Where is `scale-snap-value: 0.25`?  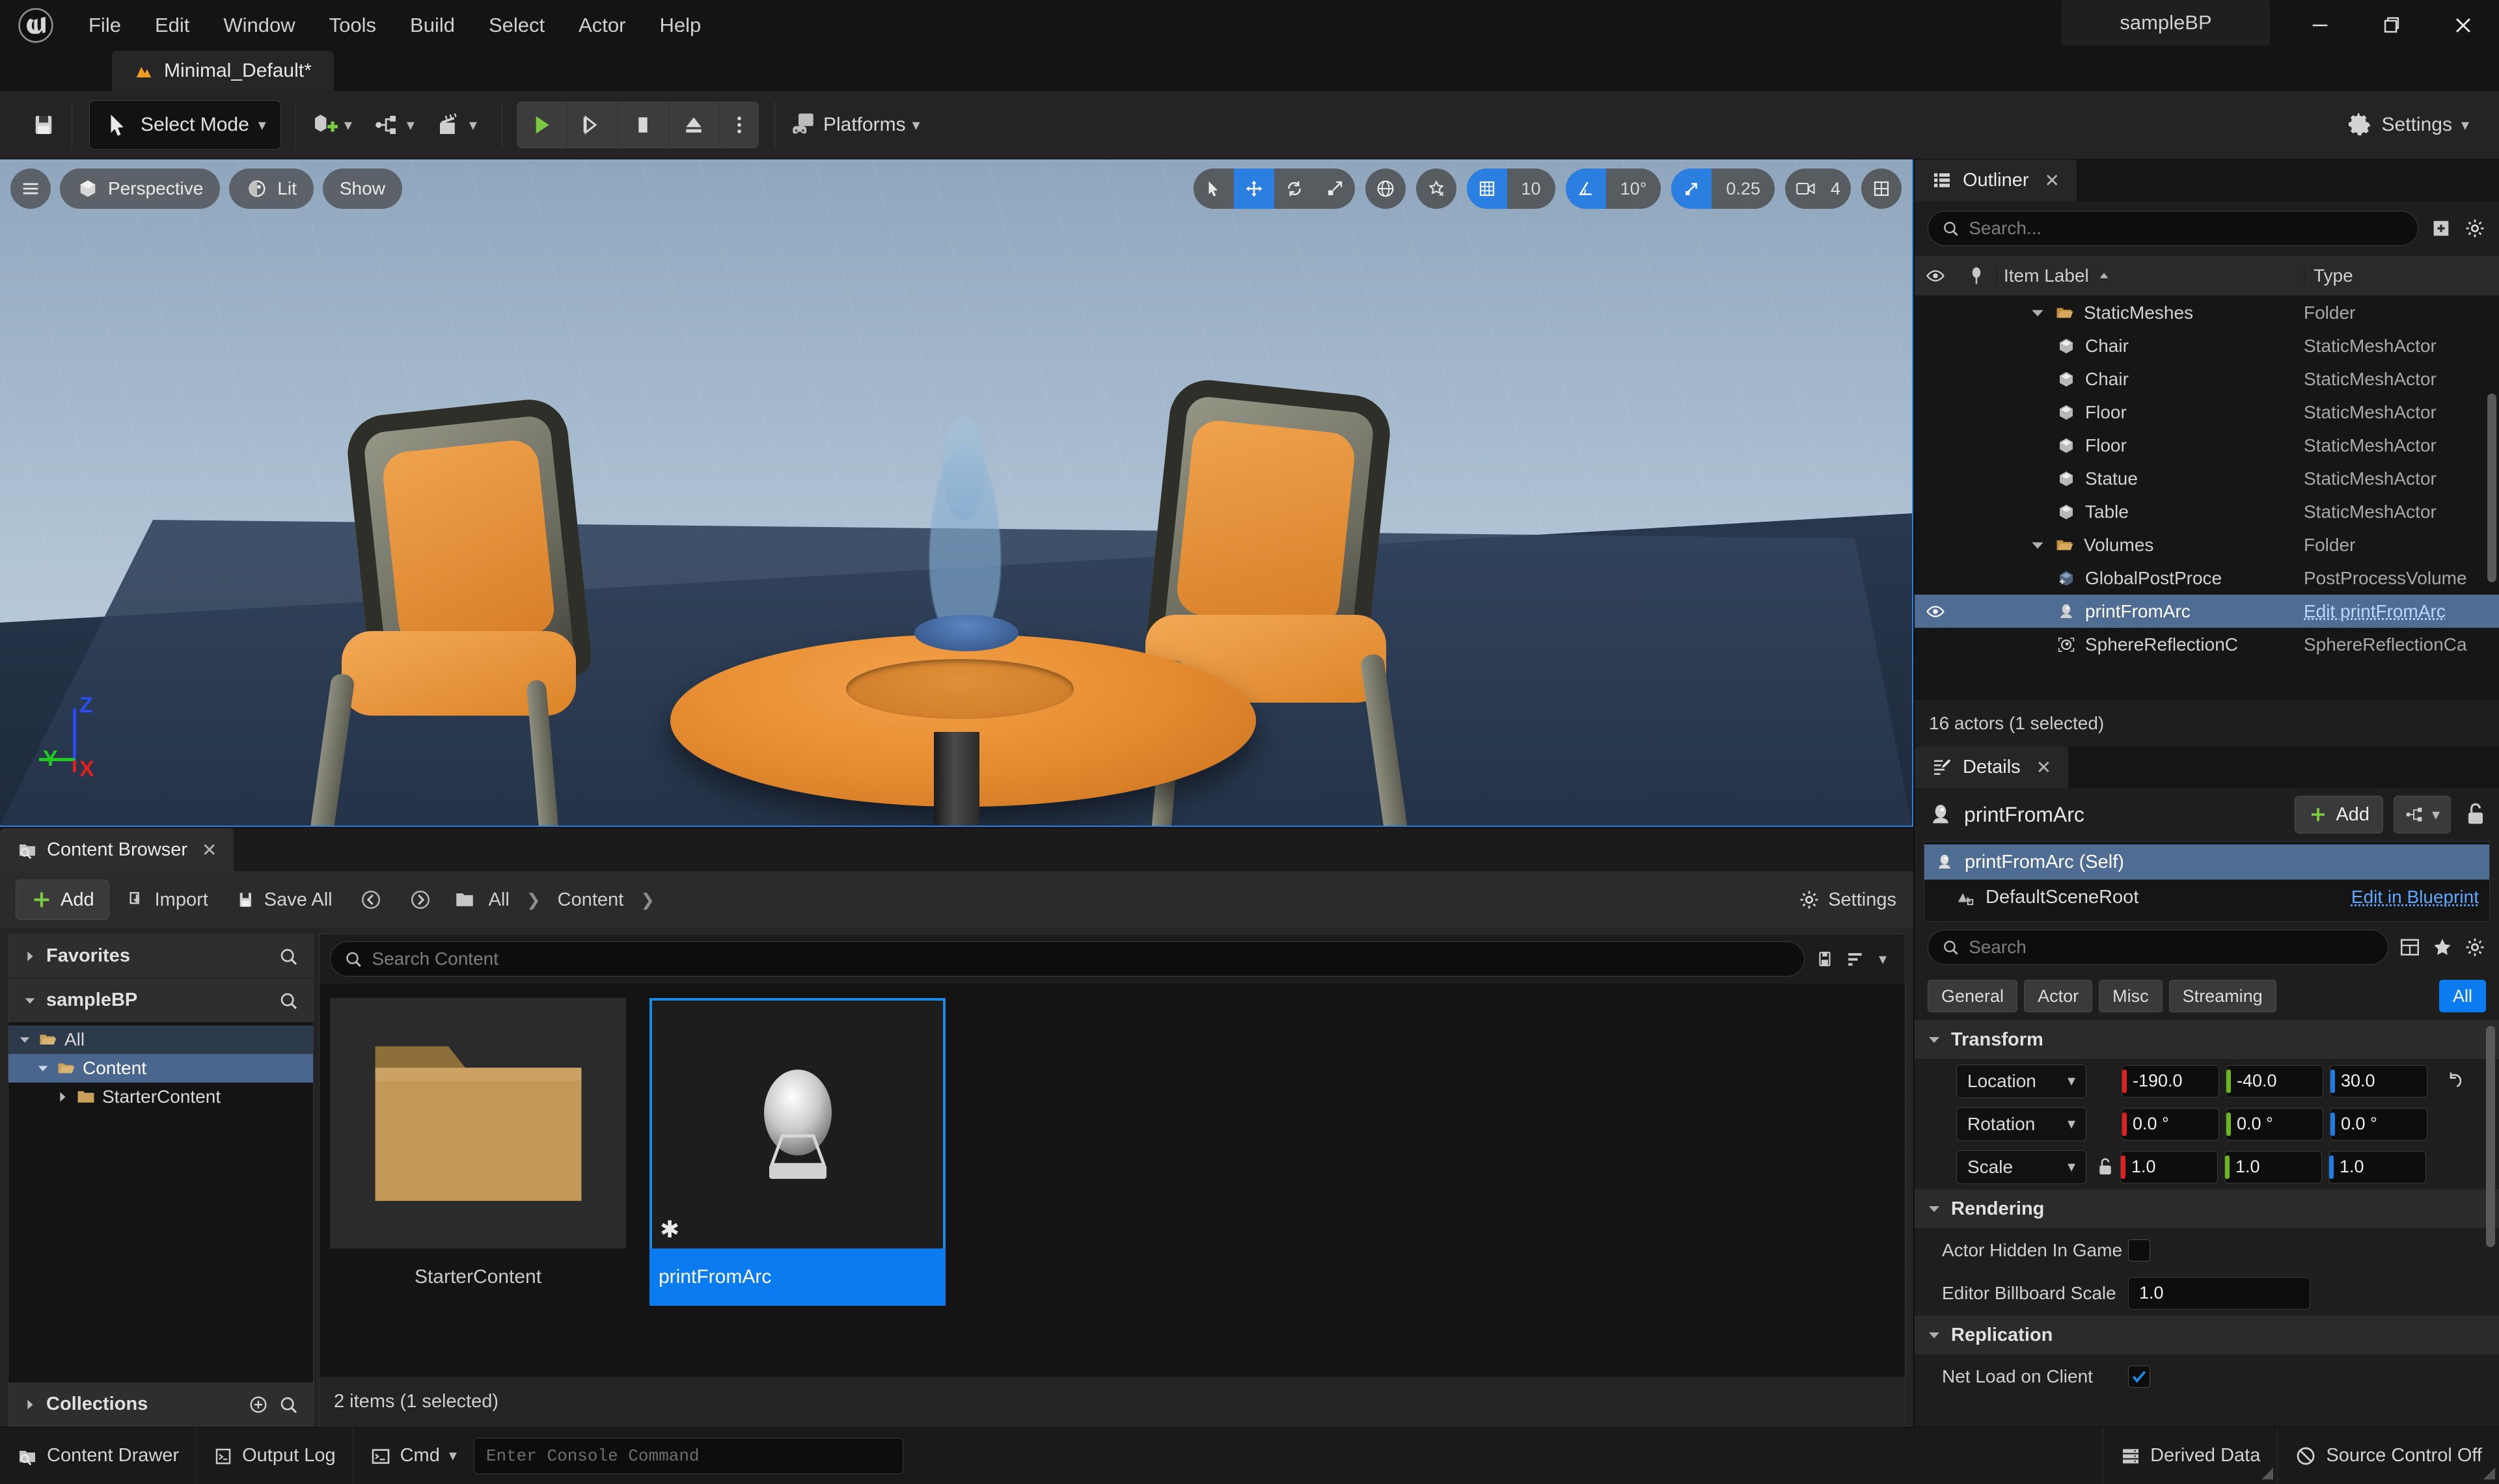
scale-snap-value: 0.25 is located at coordinates (1743, 189).